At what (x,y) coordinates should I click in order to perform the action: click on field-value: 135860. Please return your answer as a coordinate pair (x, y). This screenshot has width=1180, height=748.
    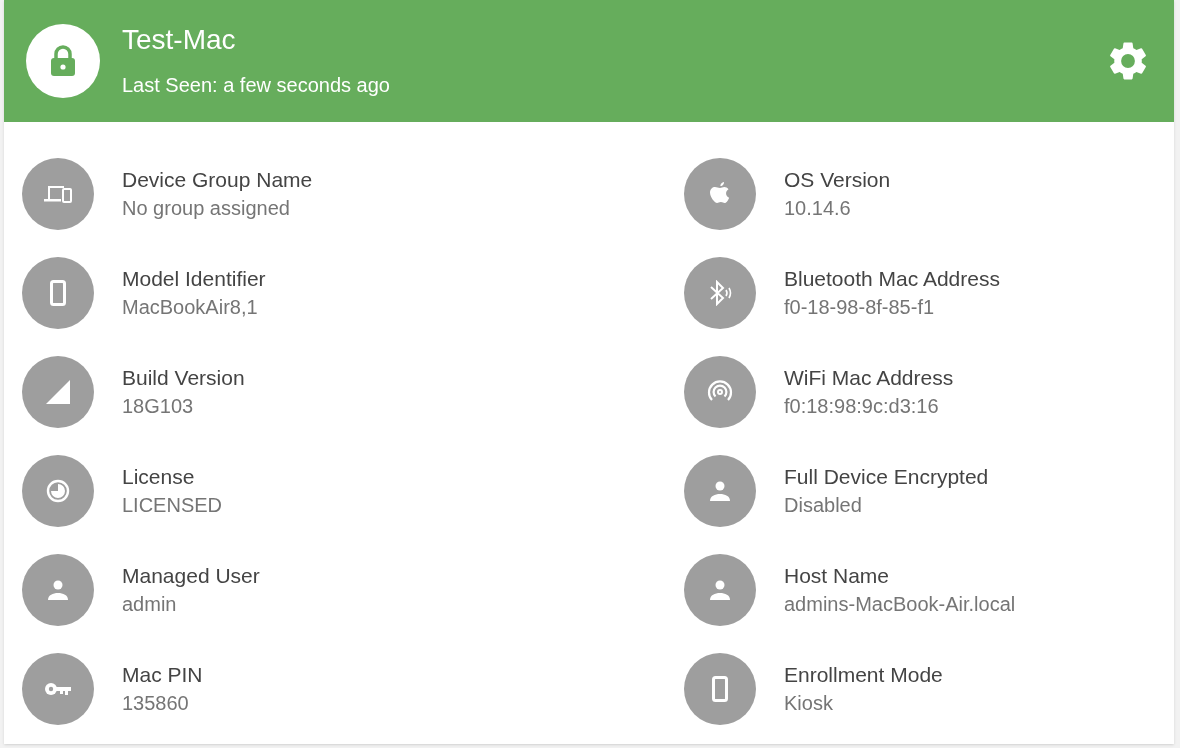
    Looking at the image, I should click on (156, 703).